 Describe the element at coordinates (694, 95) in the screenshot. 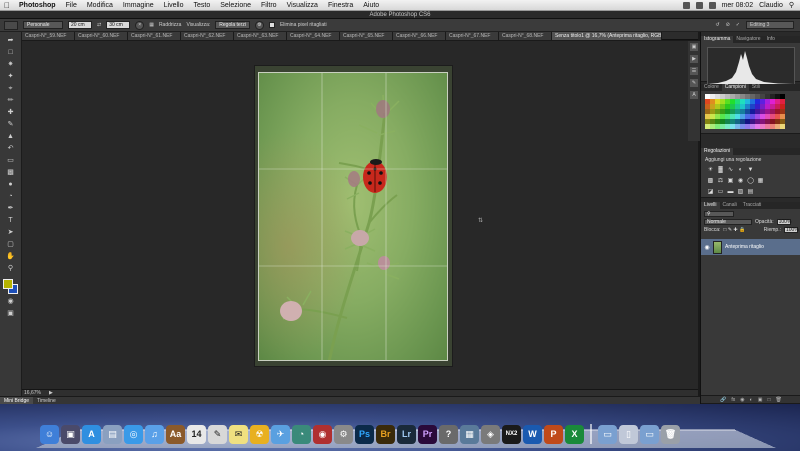

I see `character-panel-icon: A` at that location.